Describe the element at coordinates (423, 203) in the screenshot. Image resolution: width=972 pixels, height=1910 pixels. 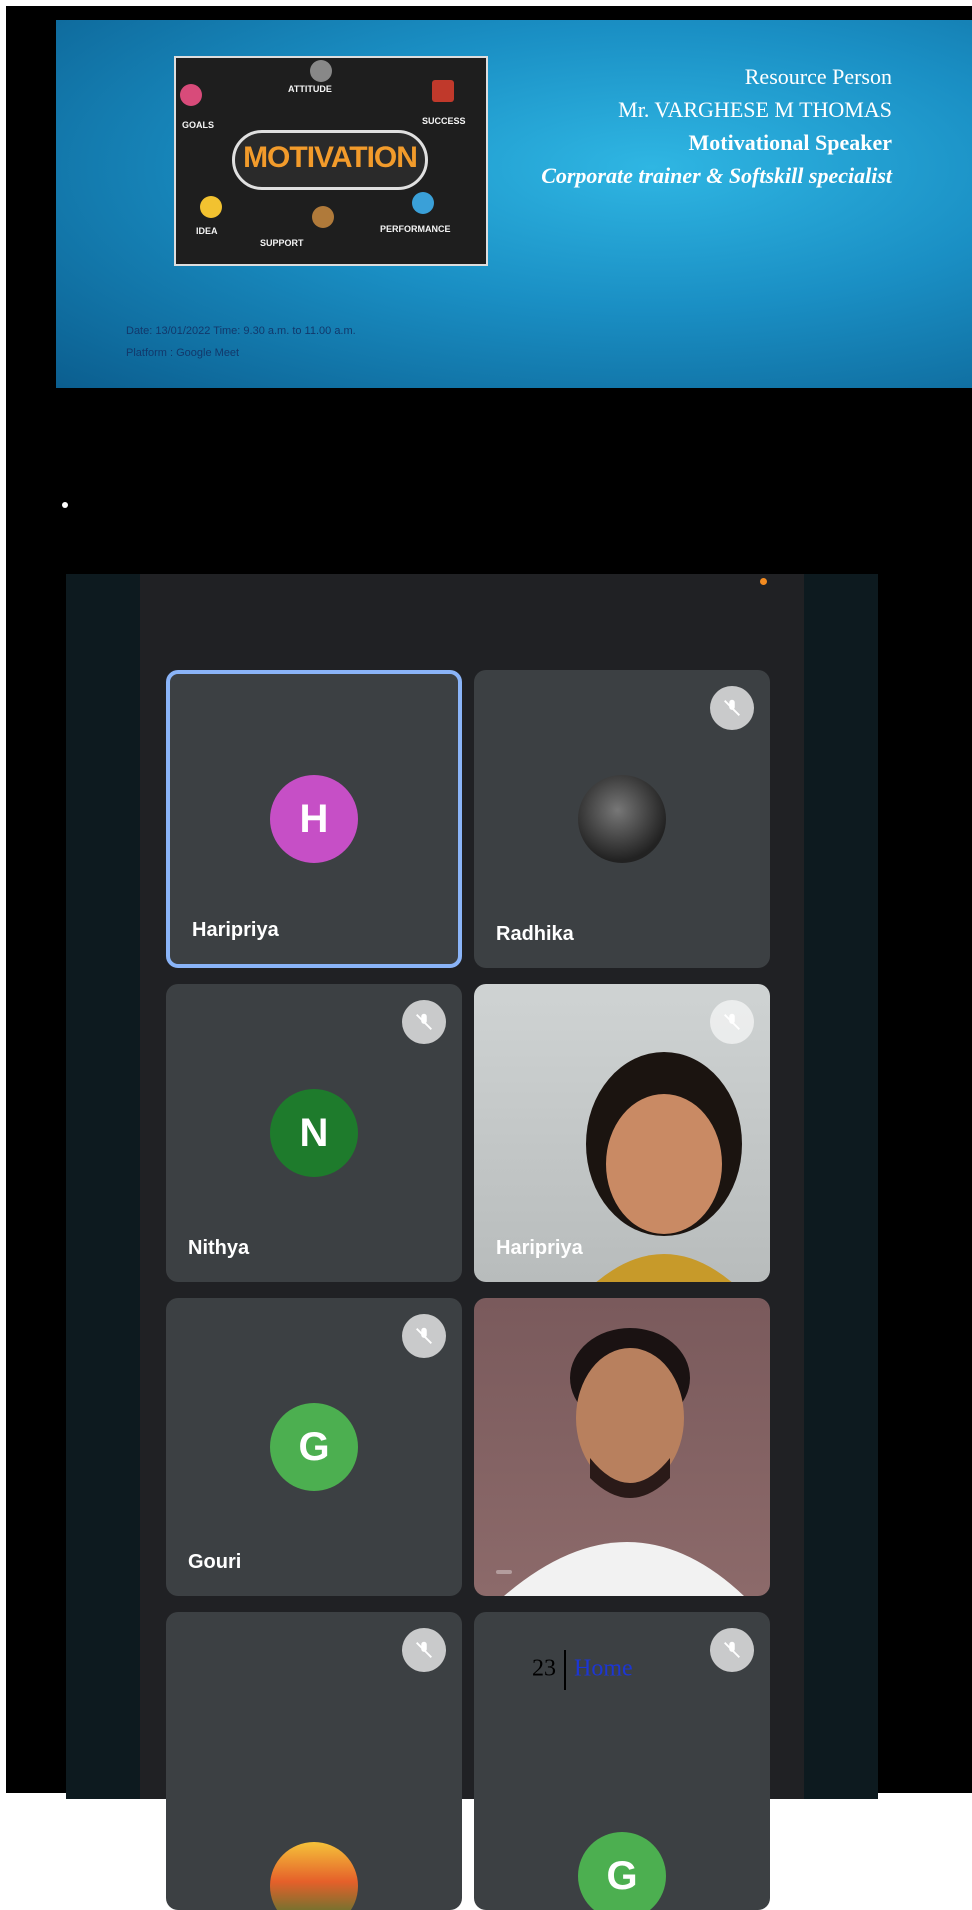
I see `gears-icon` at that location.